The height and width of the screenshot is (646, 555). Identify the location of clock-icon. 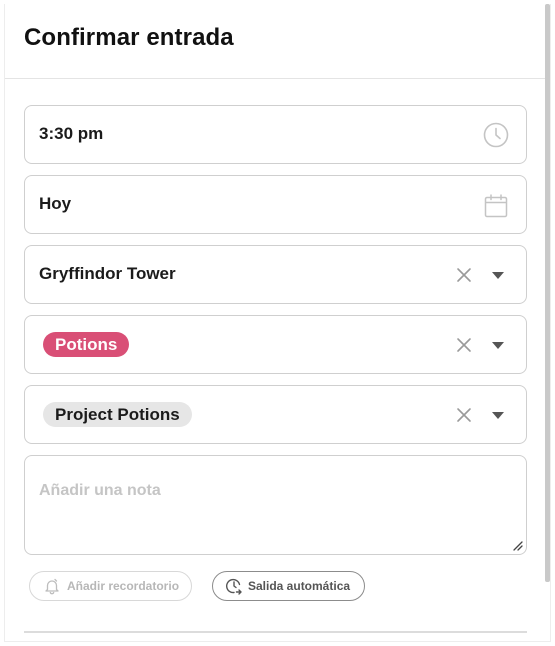
(496, 135).